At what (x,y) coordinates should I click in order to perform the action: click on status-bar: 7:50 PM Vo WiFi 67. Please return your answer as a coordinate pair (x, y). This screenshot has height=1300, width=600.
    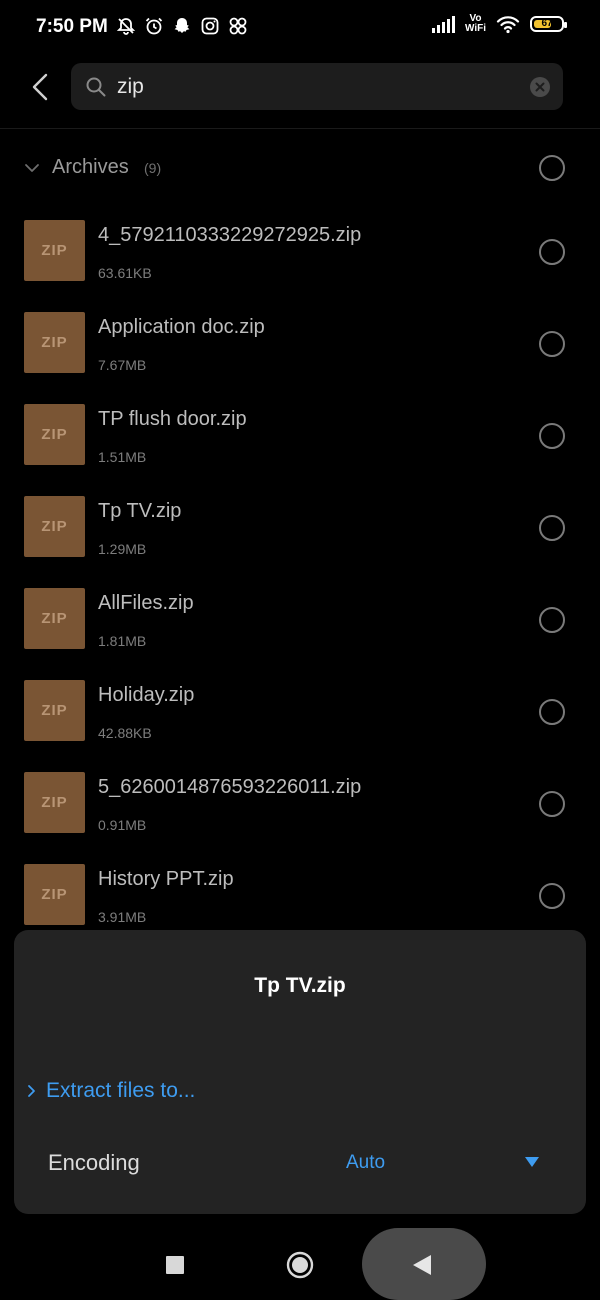
    Looking at the image, I should click on (300, 28).